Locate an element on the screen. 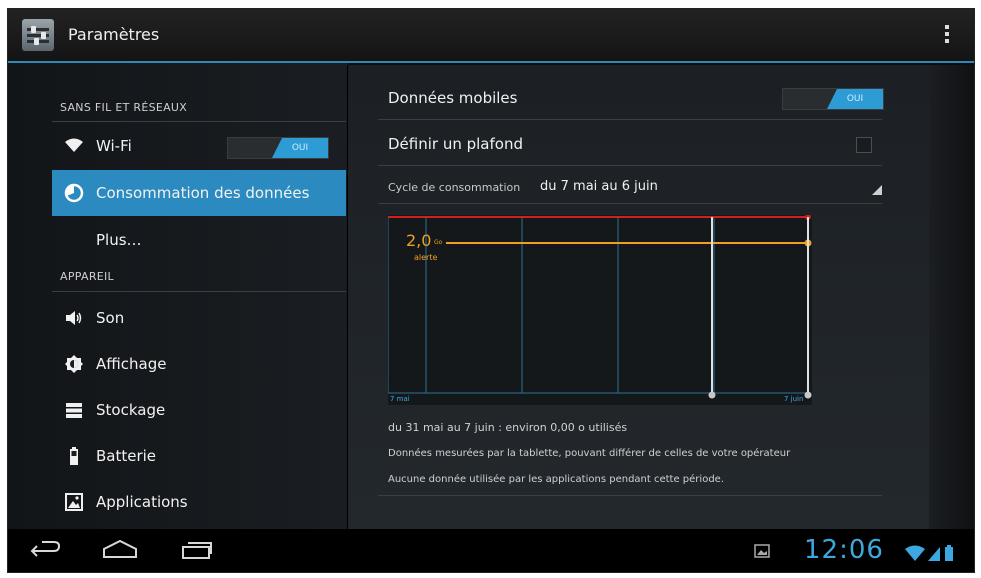  cycle-dropdown: du 7 mai au 6 juin is located at coordinates (599, 186).